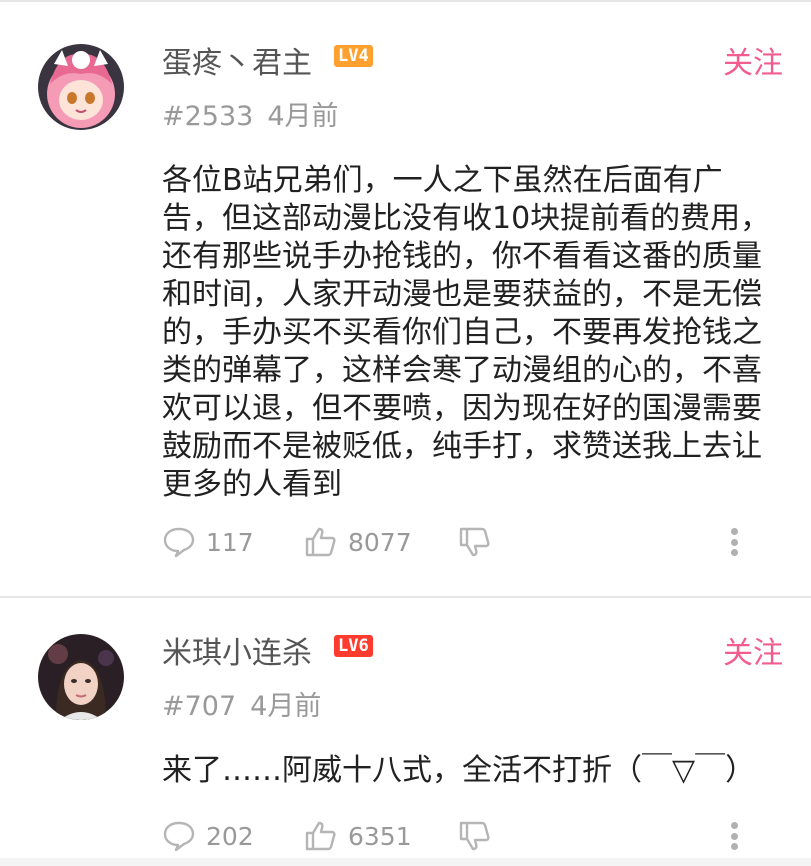 The width and height of the screenshot is (811, 866). What do you see at coordinates (230, 542) in the screenshot?
I see `reply-count: 117` at bounding box center [230, 542].